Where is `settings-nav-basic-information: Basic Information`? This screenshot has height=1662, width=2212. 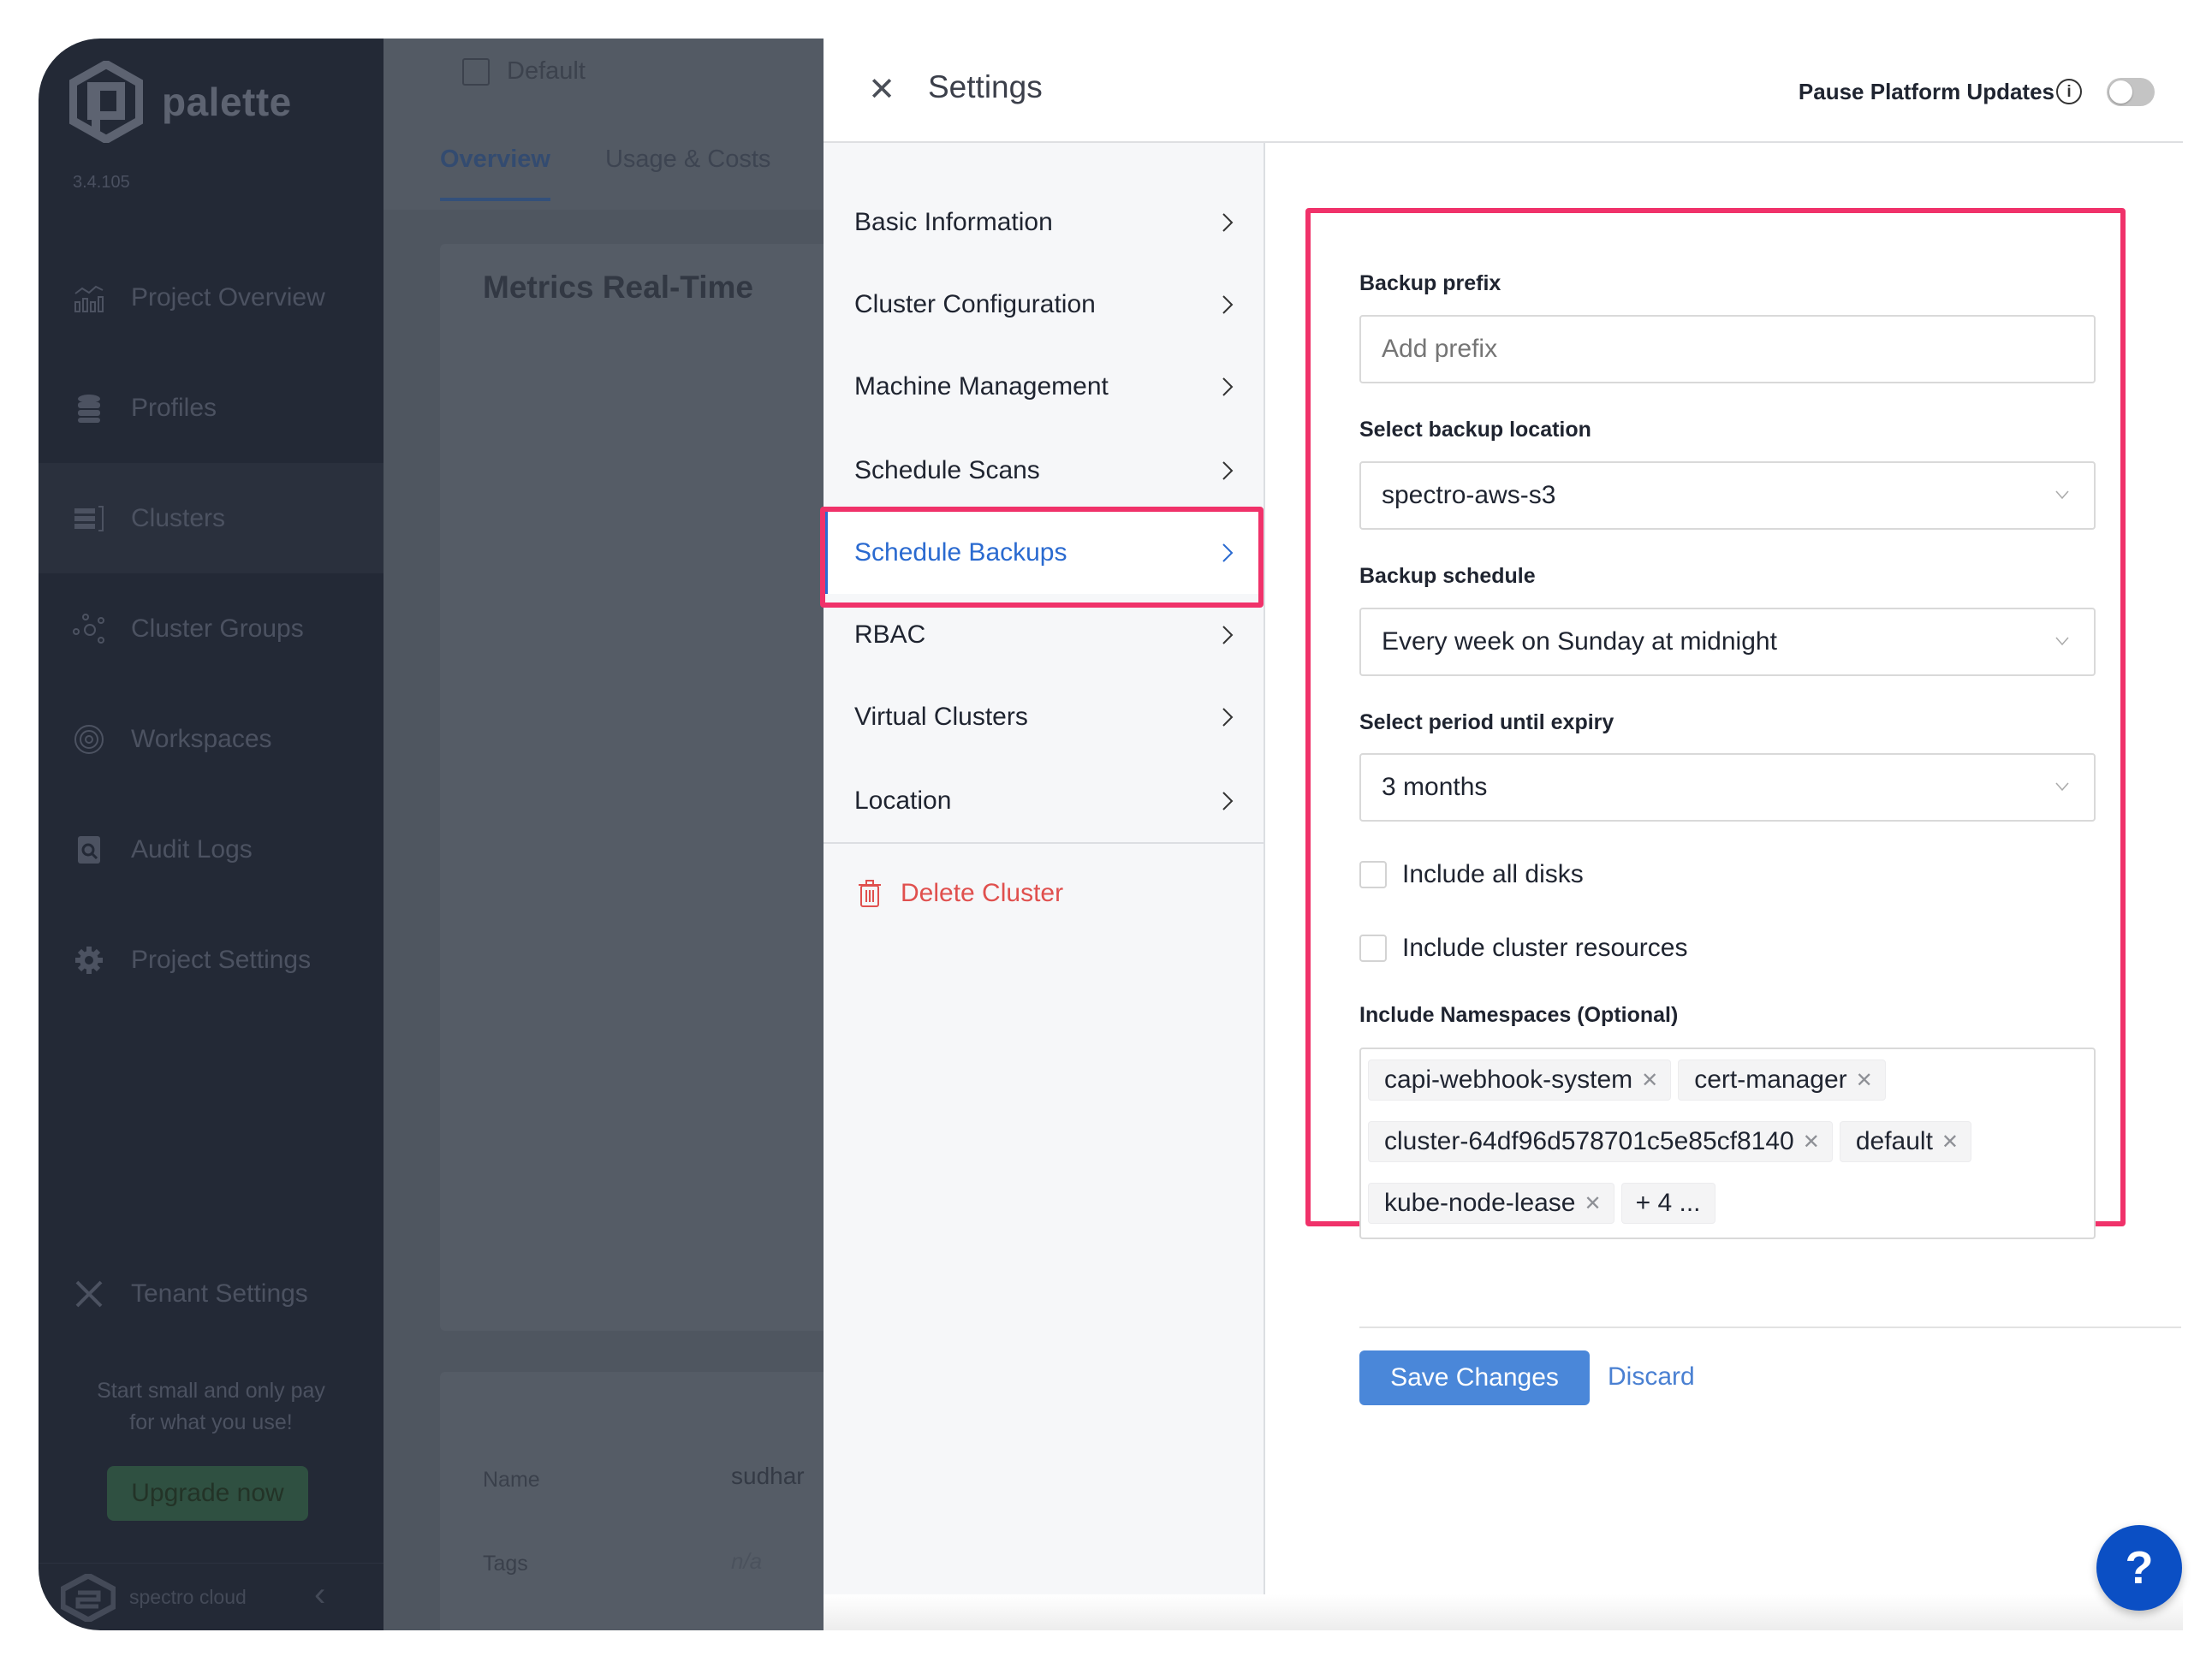 settings-nav-basic-information: Basic Information is located at coordinates (1044, 222).